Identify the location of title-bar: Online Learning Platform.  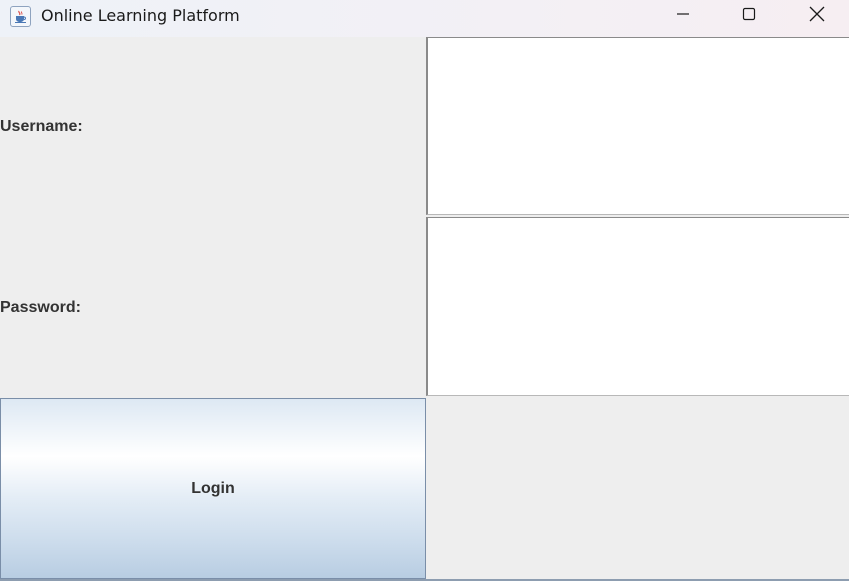
(424, 18).